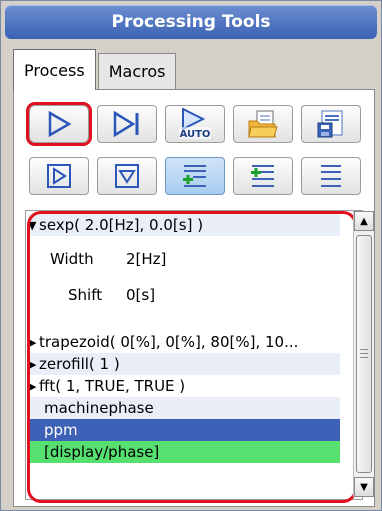  What do you see at coordinates (184, 364) in the screenshot?
I see `list-item: ▶ zerofill( 1 )` at bounding box center [184, 364].